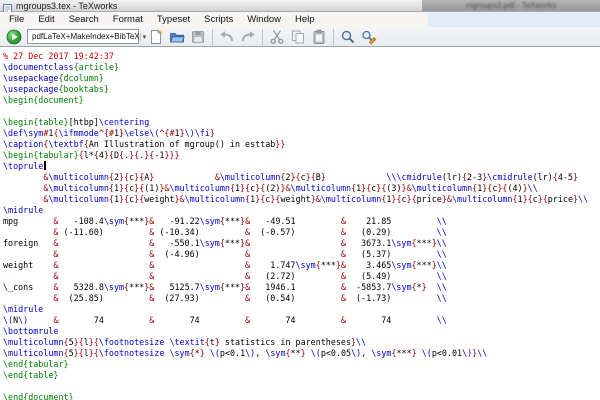  What do you see at coordinates (31, 331) in the screenshot?
I see `code-line: \bottomrule` at bounding box center [31, 331].